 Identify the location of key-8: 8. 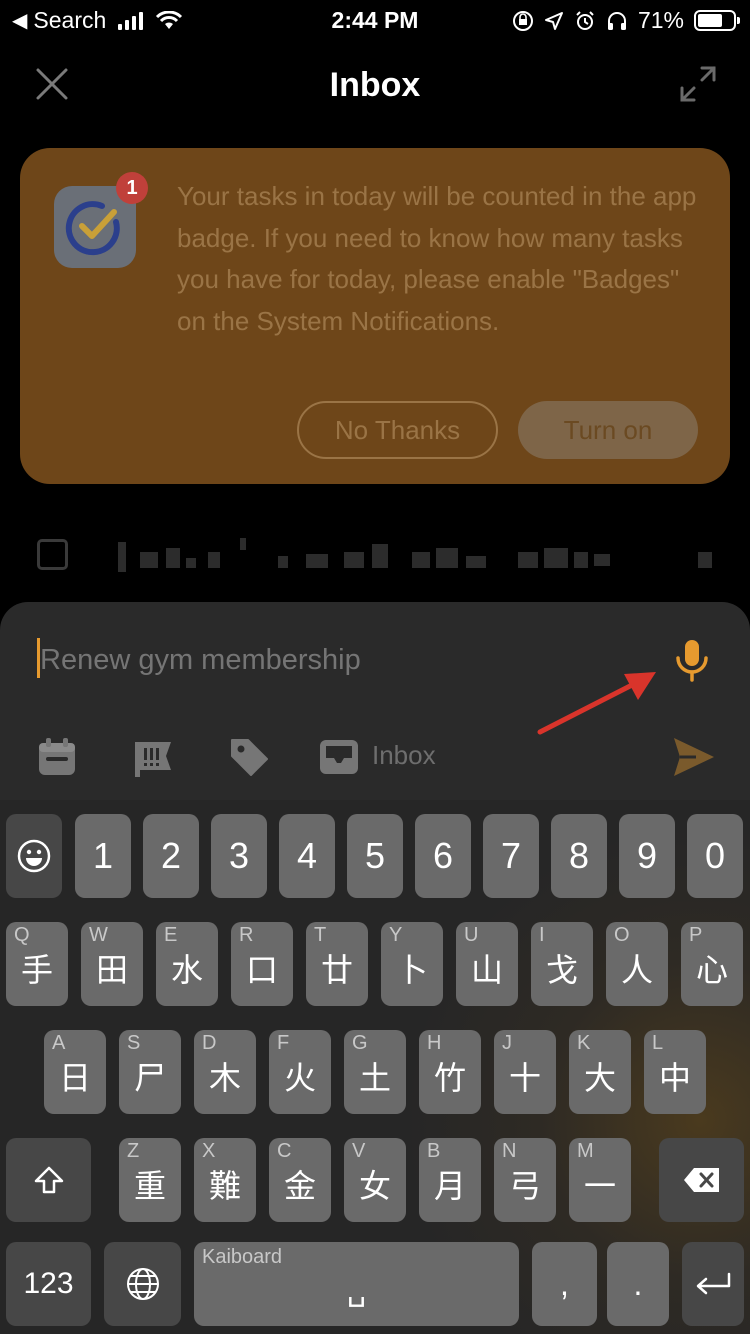
(579, 856).